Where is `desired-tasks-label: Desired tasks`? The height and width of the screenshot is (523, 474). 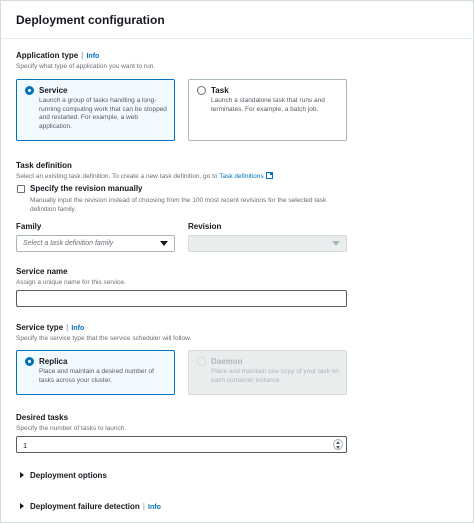
desired-tasks-label: Desired tasks is located at coordinates (42, 417).